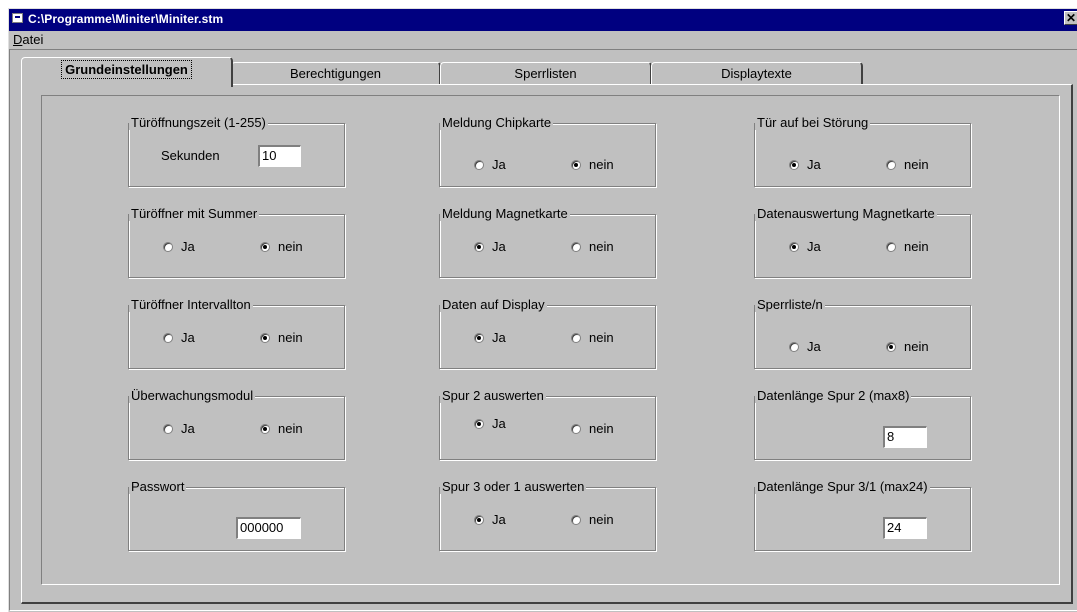  Describe the element at coordinates (543, 40) in the screenshot. I see `menu-bar: Datei` at that location.